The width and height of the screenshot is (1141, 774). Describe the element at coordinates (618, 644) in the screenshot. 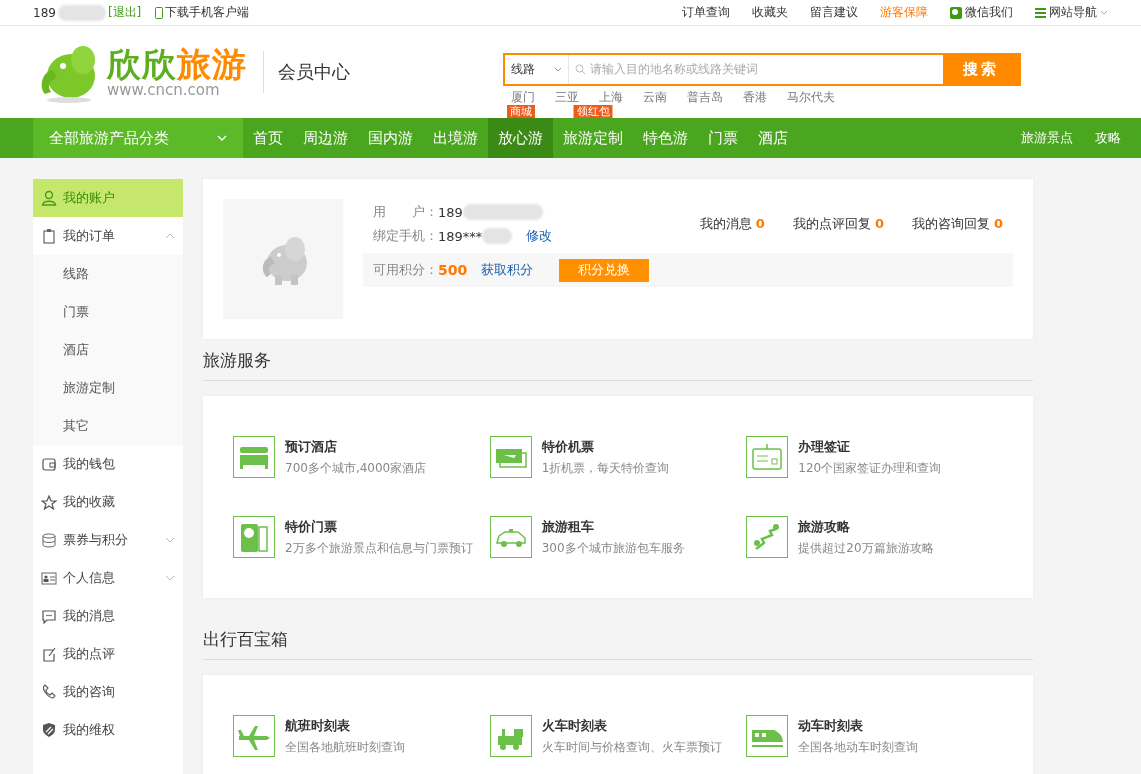

I see `section-heading: 出行百宝箱` at that location.